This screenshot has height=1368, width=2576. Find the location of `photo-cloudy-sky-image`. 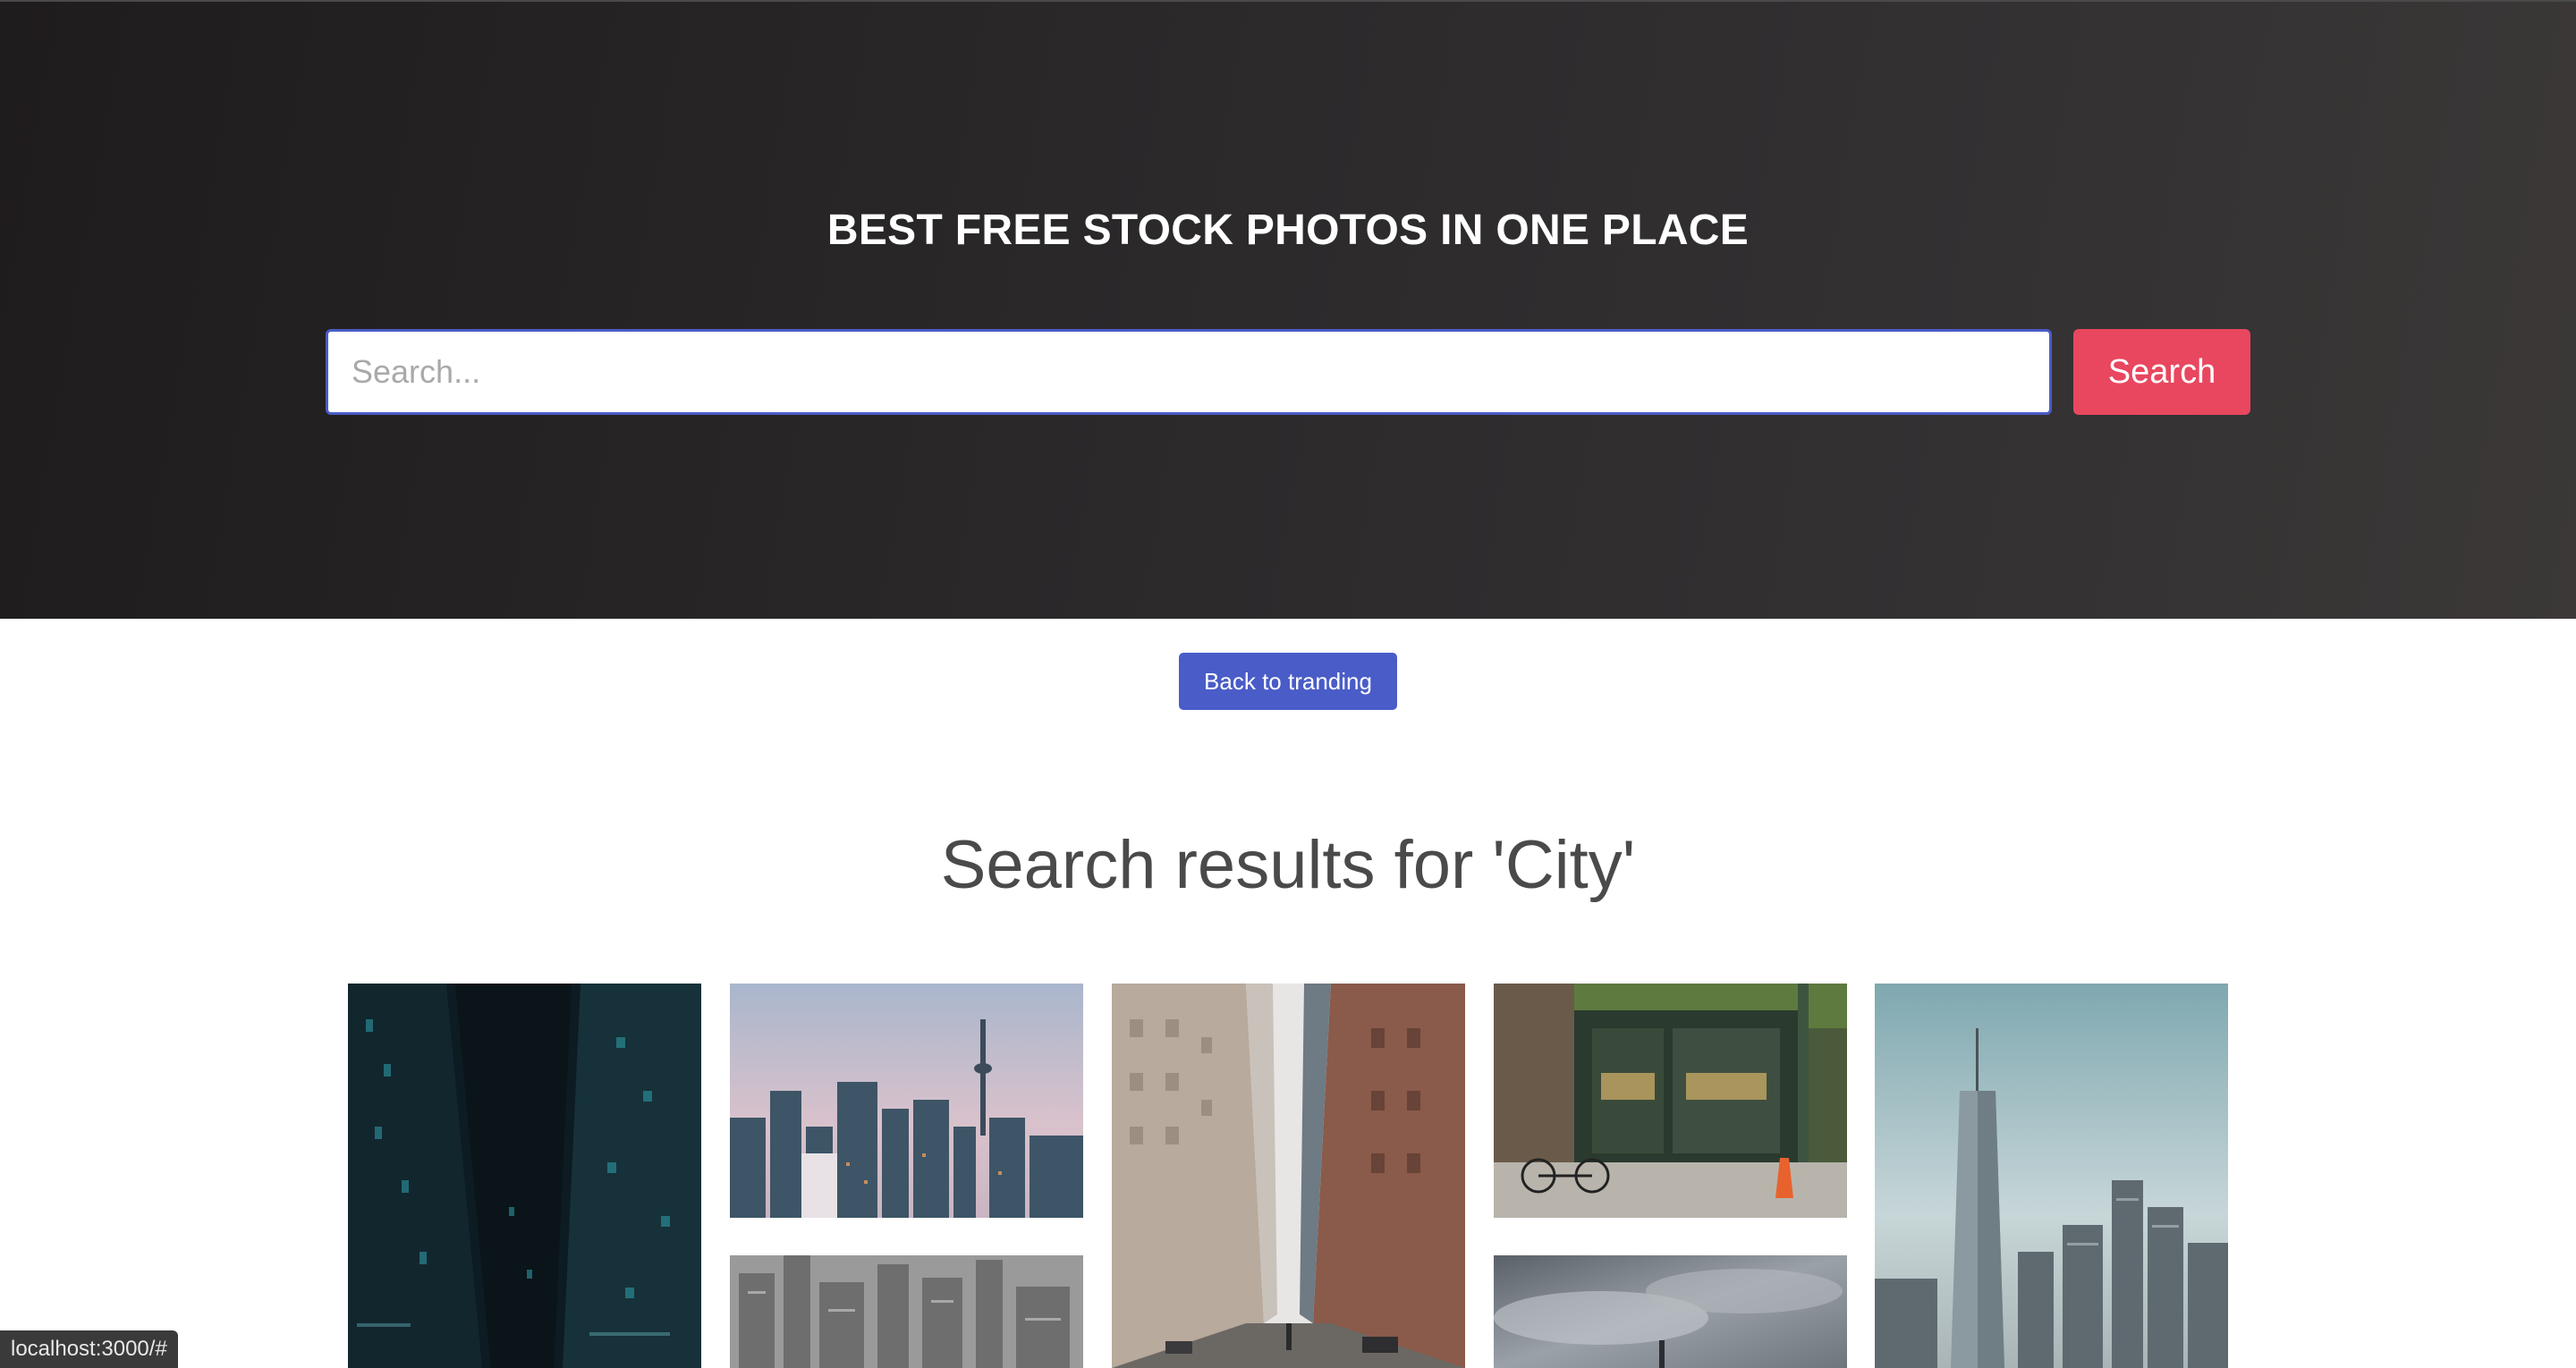

photo-cloudy-sky-image is located at coordinates (1670, 1311).